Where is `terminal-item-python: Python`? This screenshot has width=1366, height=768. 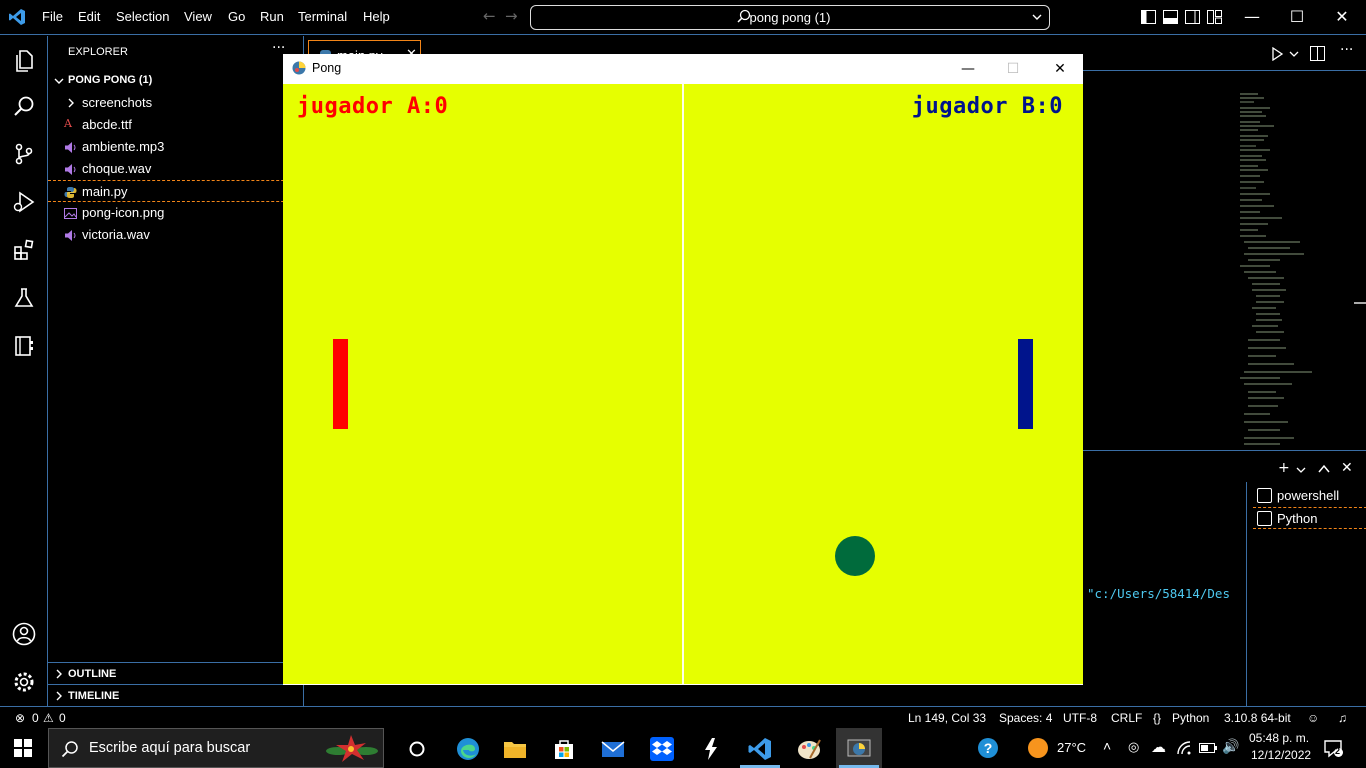
terminal-item-python: Python is located at coordinates (1309, 518).